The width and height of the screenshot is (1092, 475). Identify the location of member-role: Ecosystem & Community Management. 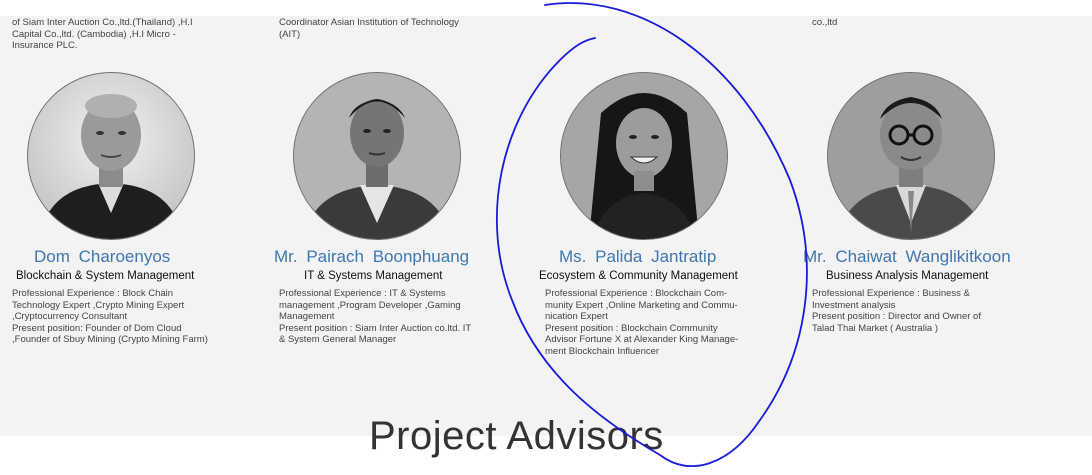
(638, 276).